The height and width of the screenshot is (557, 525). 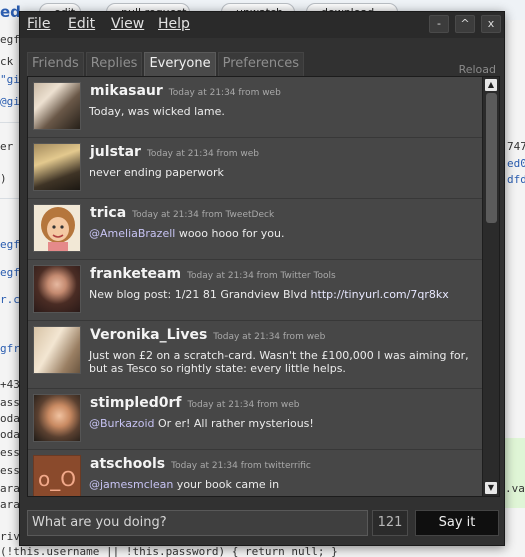 What do you see at coordinates (10, 79) in the screenshot?
I see `background-text: "gi` at bounding box center [10, 79].